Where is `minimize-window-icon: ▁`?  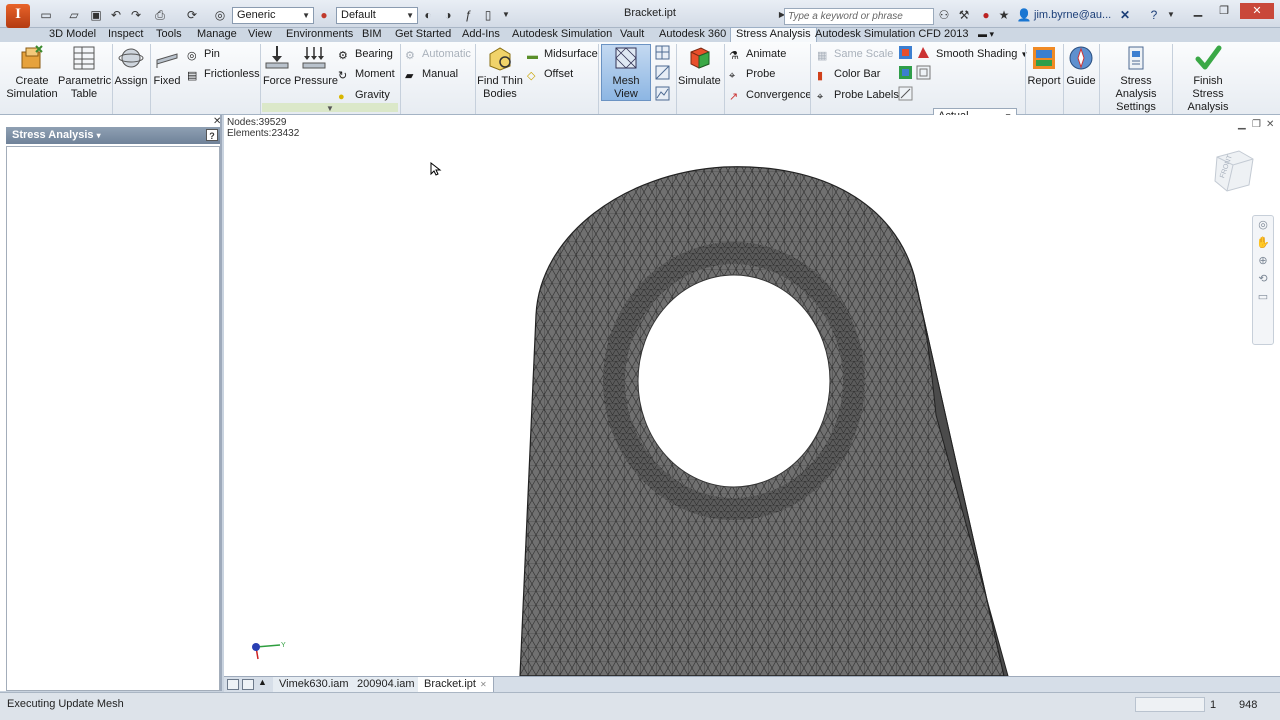 minimize-window-icon: ▁ is located at coordinates (1198, 11).